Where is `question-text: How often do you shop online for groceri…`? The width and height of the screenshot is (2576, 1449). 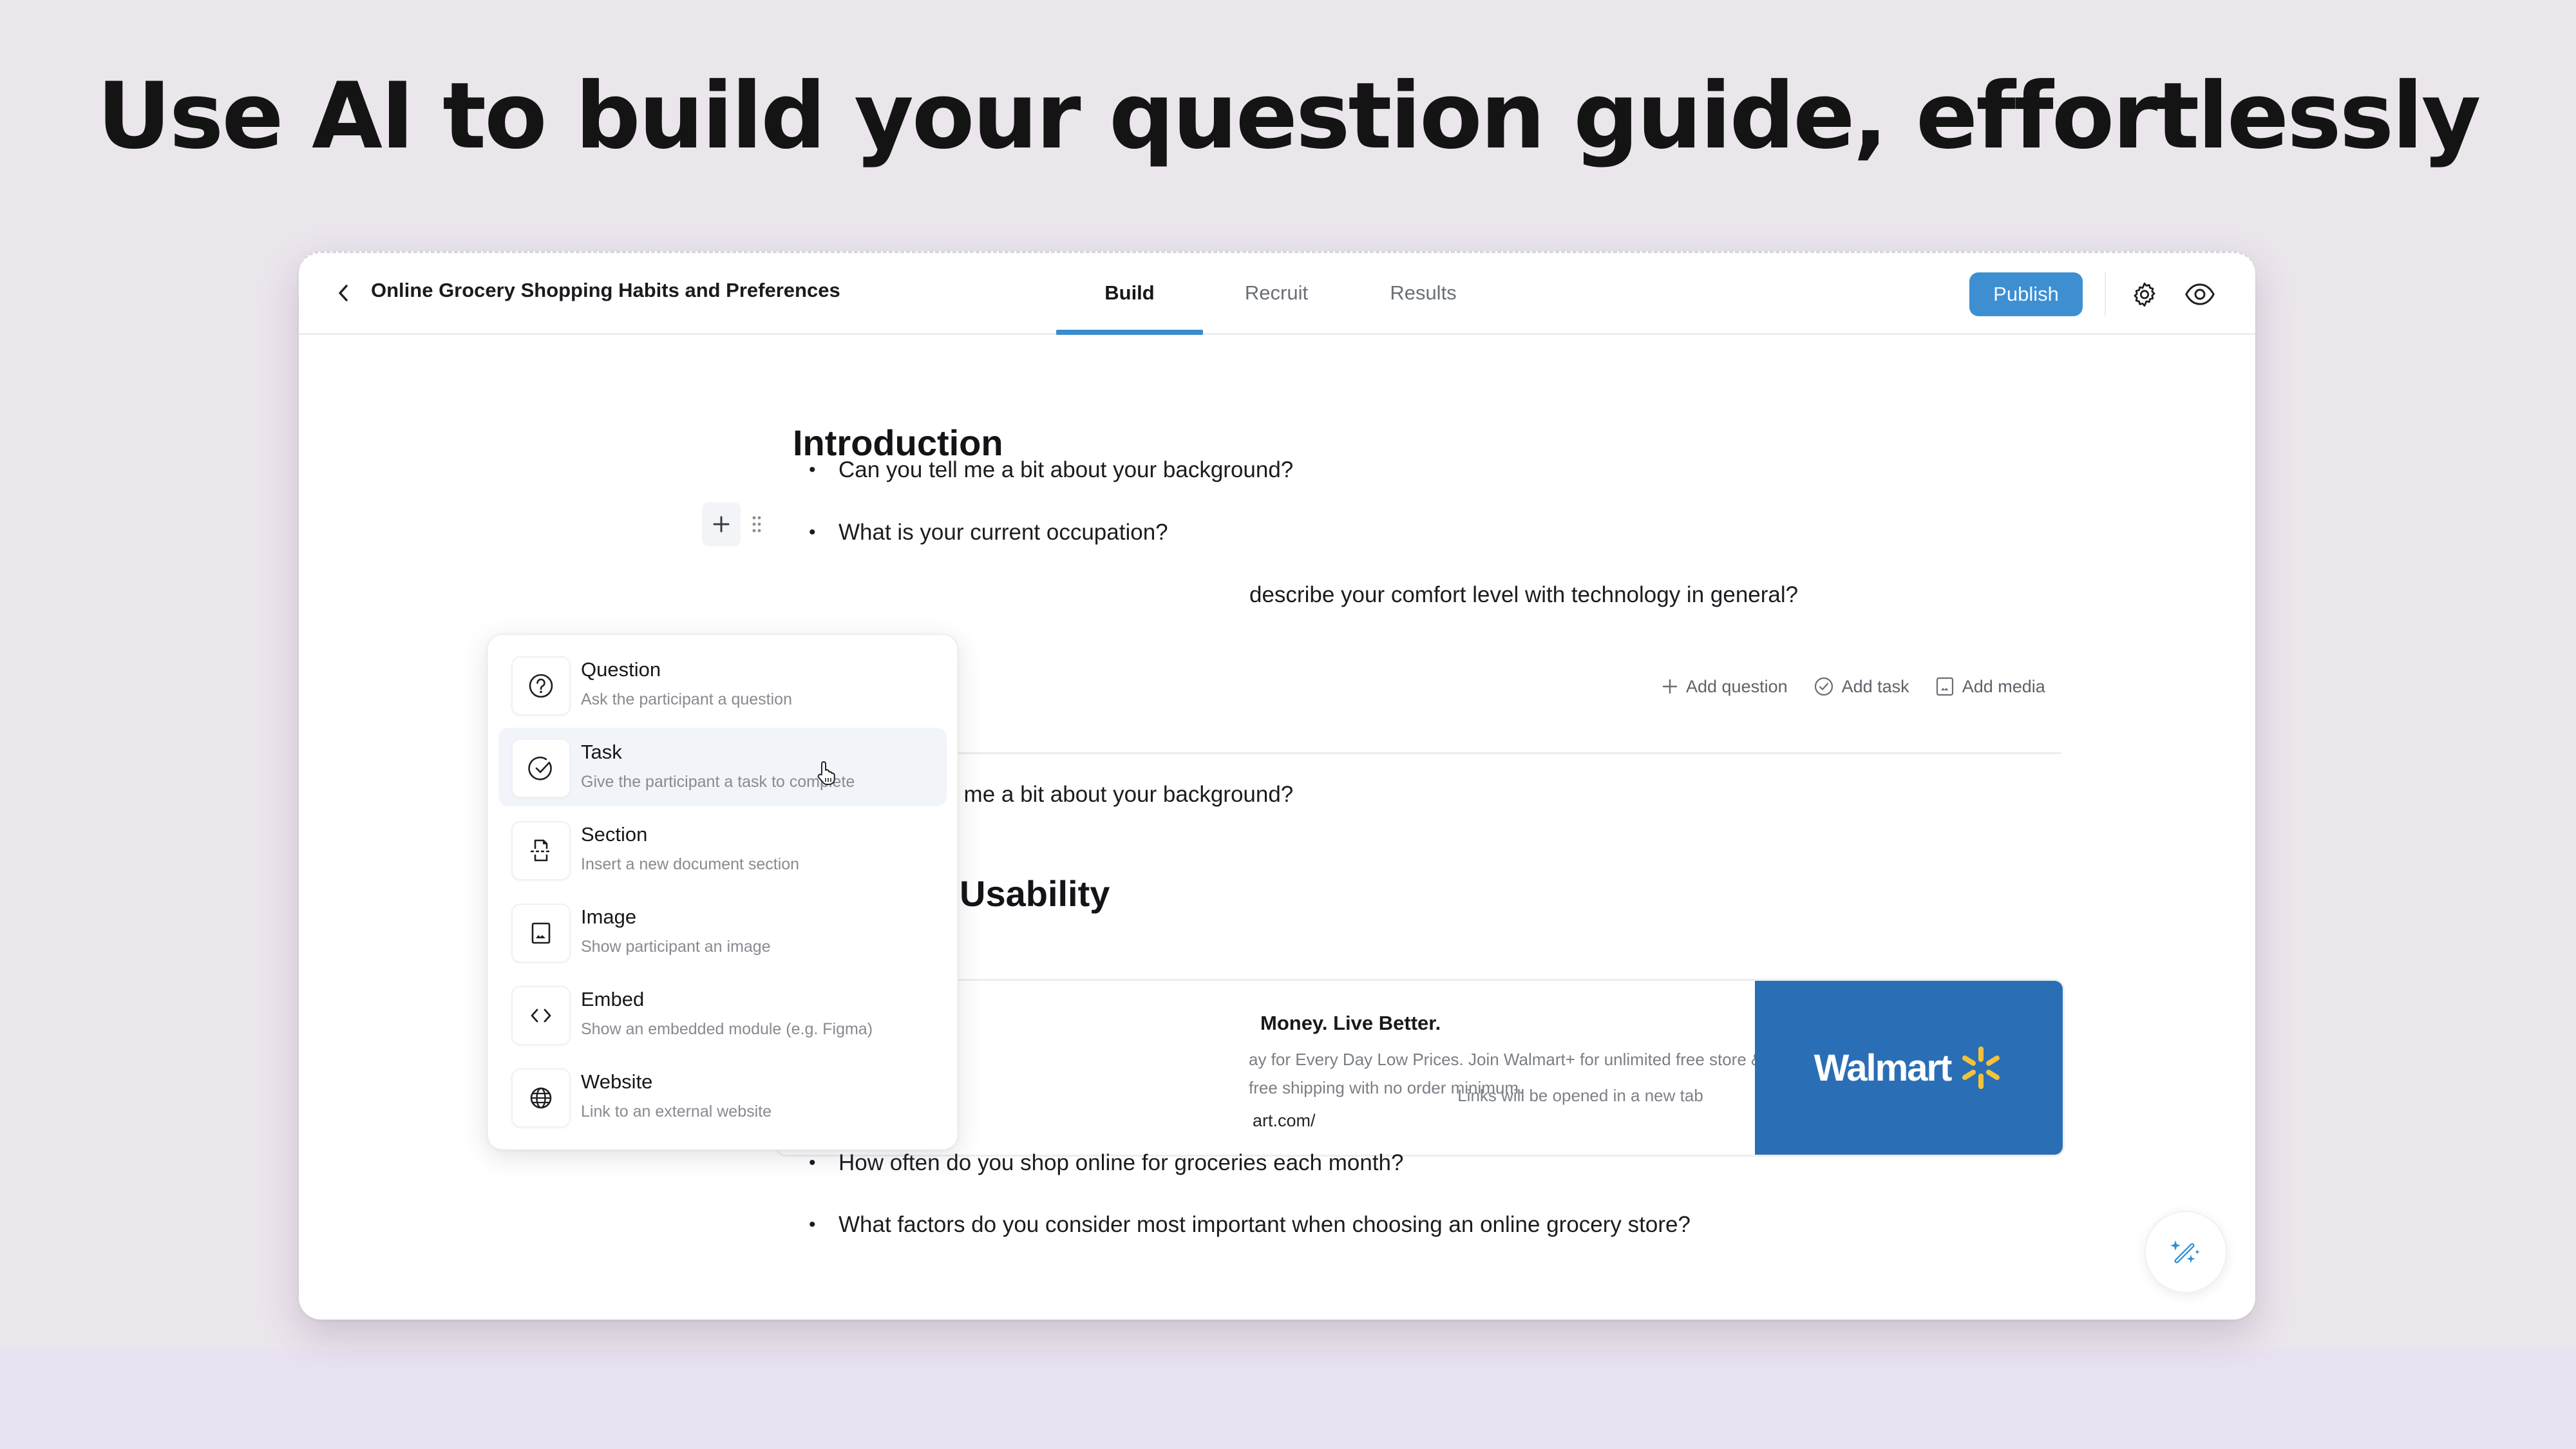 question-text: How often do you shop online for groceri… is located at coordinates (1121, 1162).